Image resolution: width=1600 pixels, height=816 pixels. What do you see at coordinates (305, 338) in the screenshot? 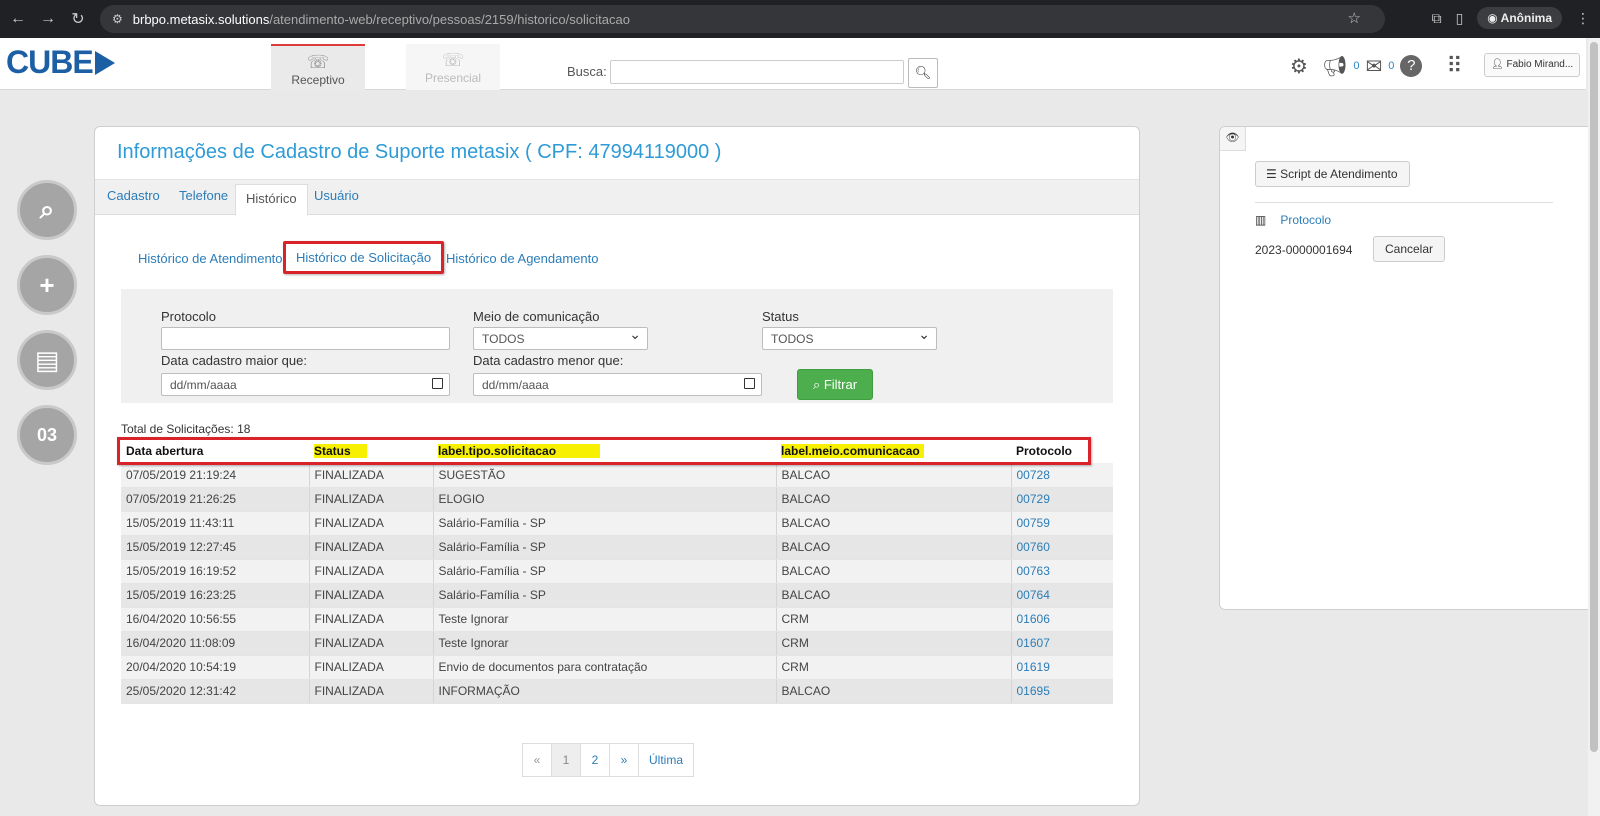
I see `protocolo-input` at bounding box center [305, 338].